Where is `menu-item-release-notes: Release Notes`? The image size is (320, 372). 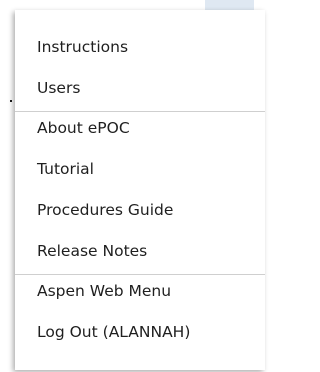
menu-item-release-notes: Release Notes is located at coordinates (140, 255).